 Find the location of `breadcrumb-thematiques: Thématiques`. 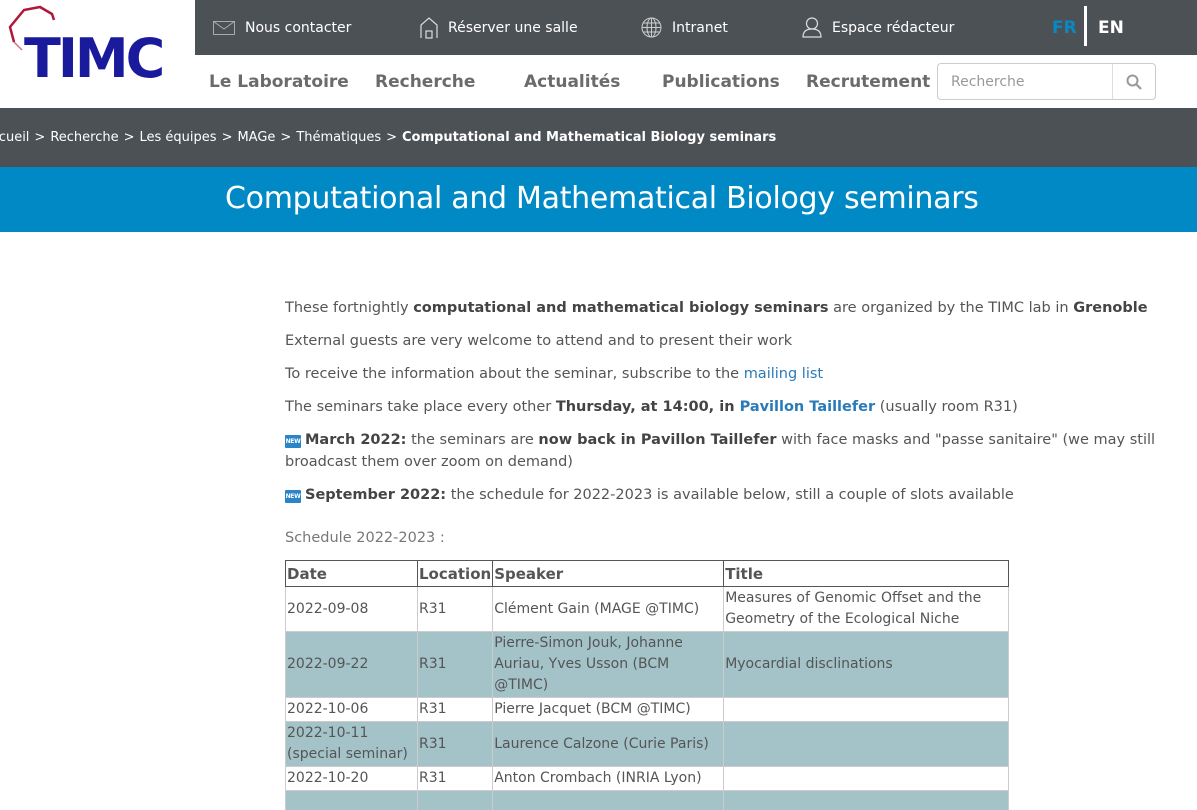

breadcrumb-thematiques: Thématiques is located at coordinates (338, 137).